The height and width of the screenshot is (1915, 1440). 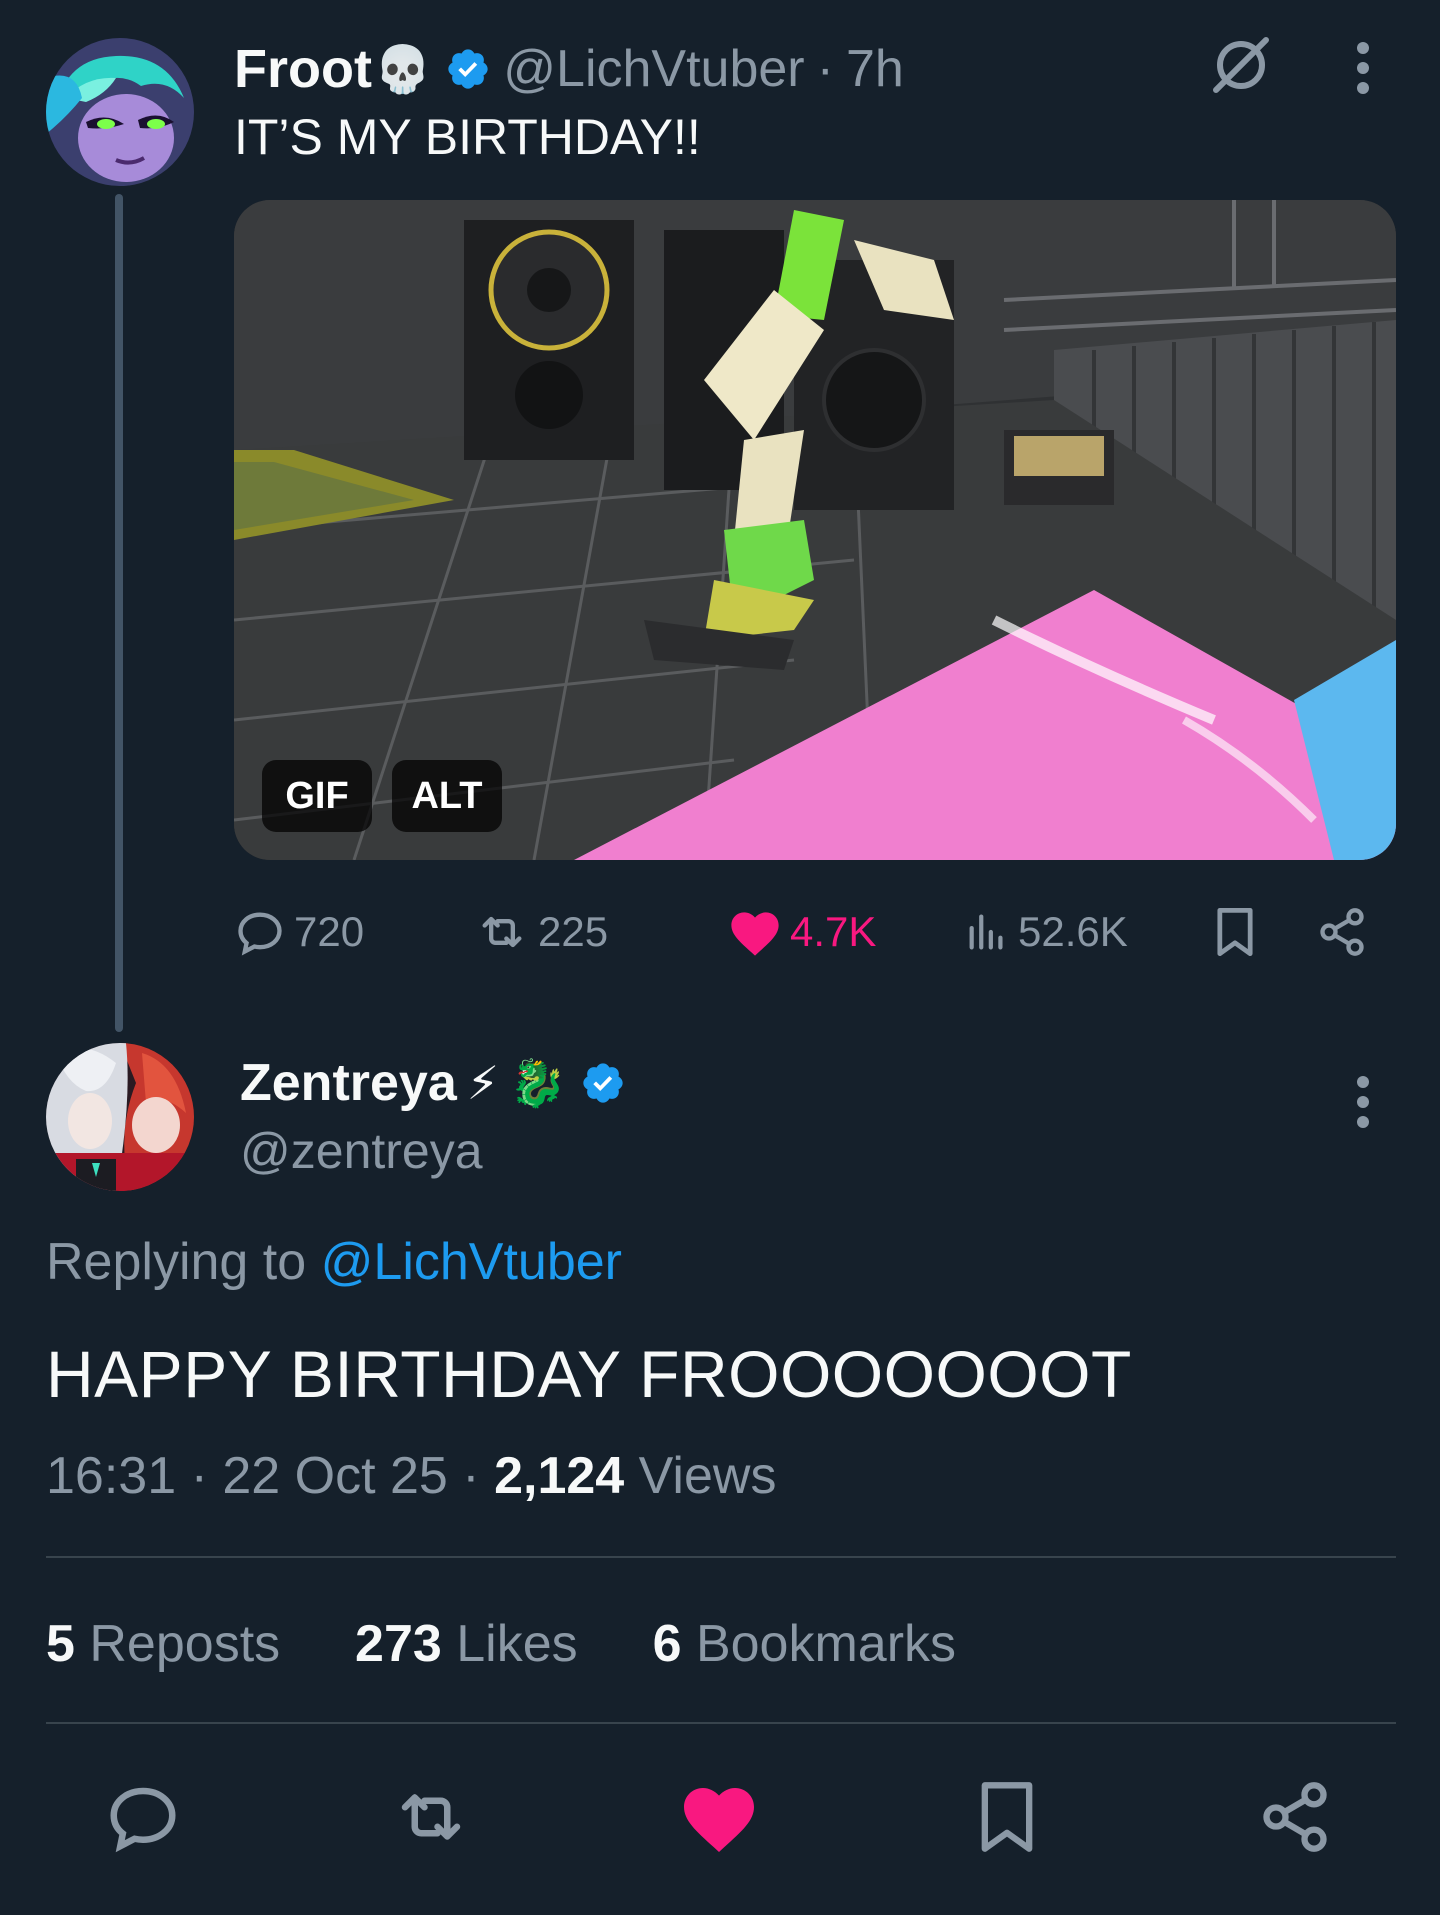 What do you see at coordinates (653, 69) in the screenshot?
I see `handle: @LichVtuber` at bounding box center [653, 69].